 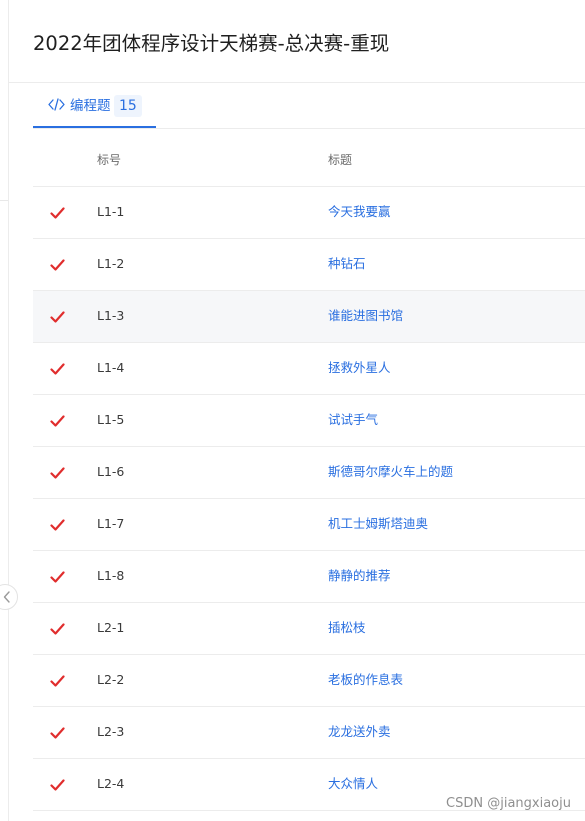 I want to click on problem-title-link: 静静的推荐, so click(x=359, y=576).